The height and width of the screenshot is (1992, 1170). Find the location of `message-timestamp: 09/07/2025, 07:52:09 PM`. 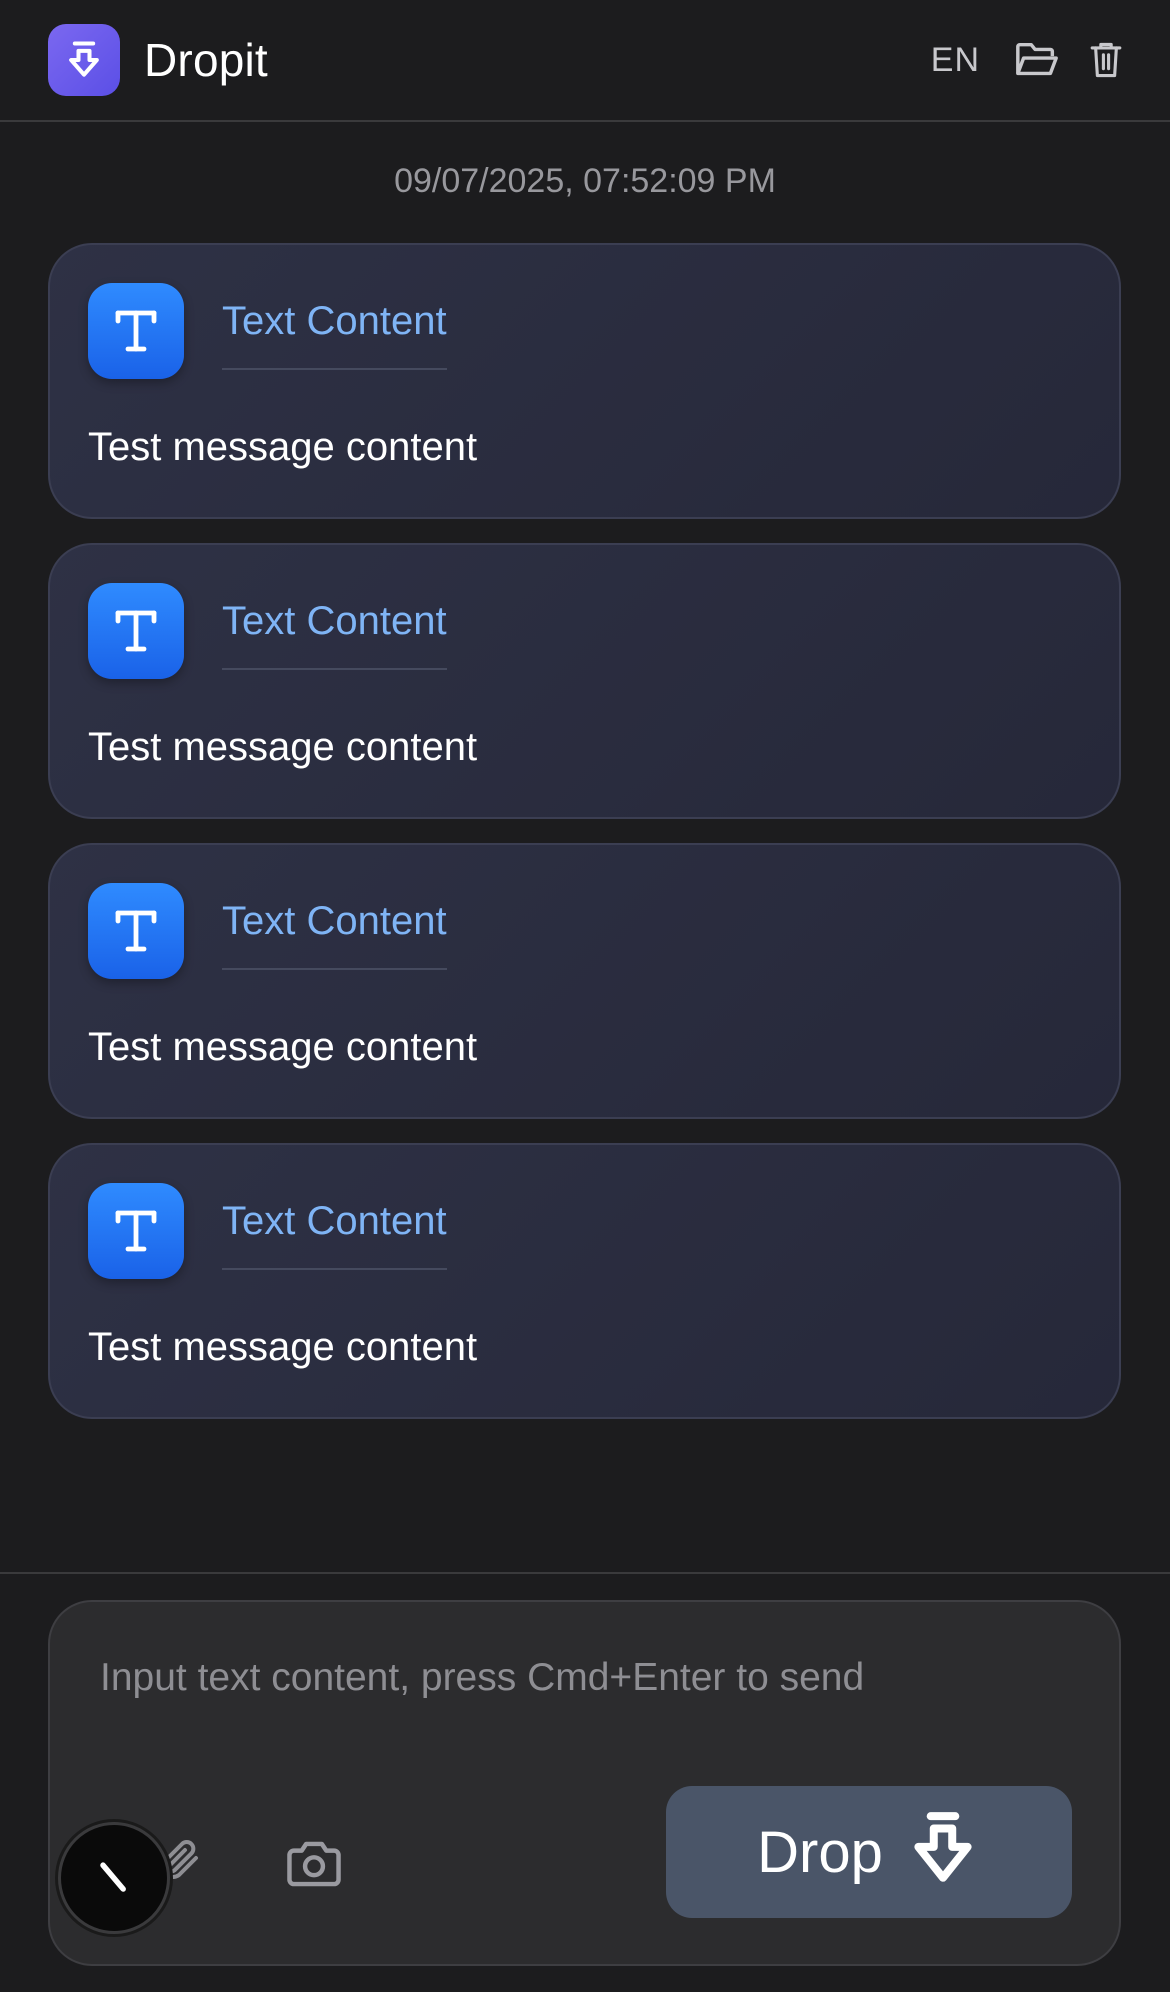

message-timestamp: 09/07/2025, 07:52:09 PM is located at coordinates (585, 181).